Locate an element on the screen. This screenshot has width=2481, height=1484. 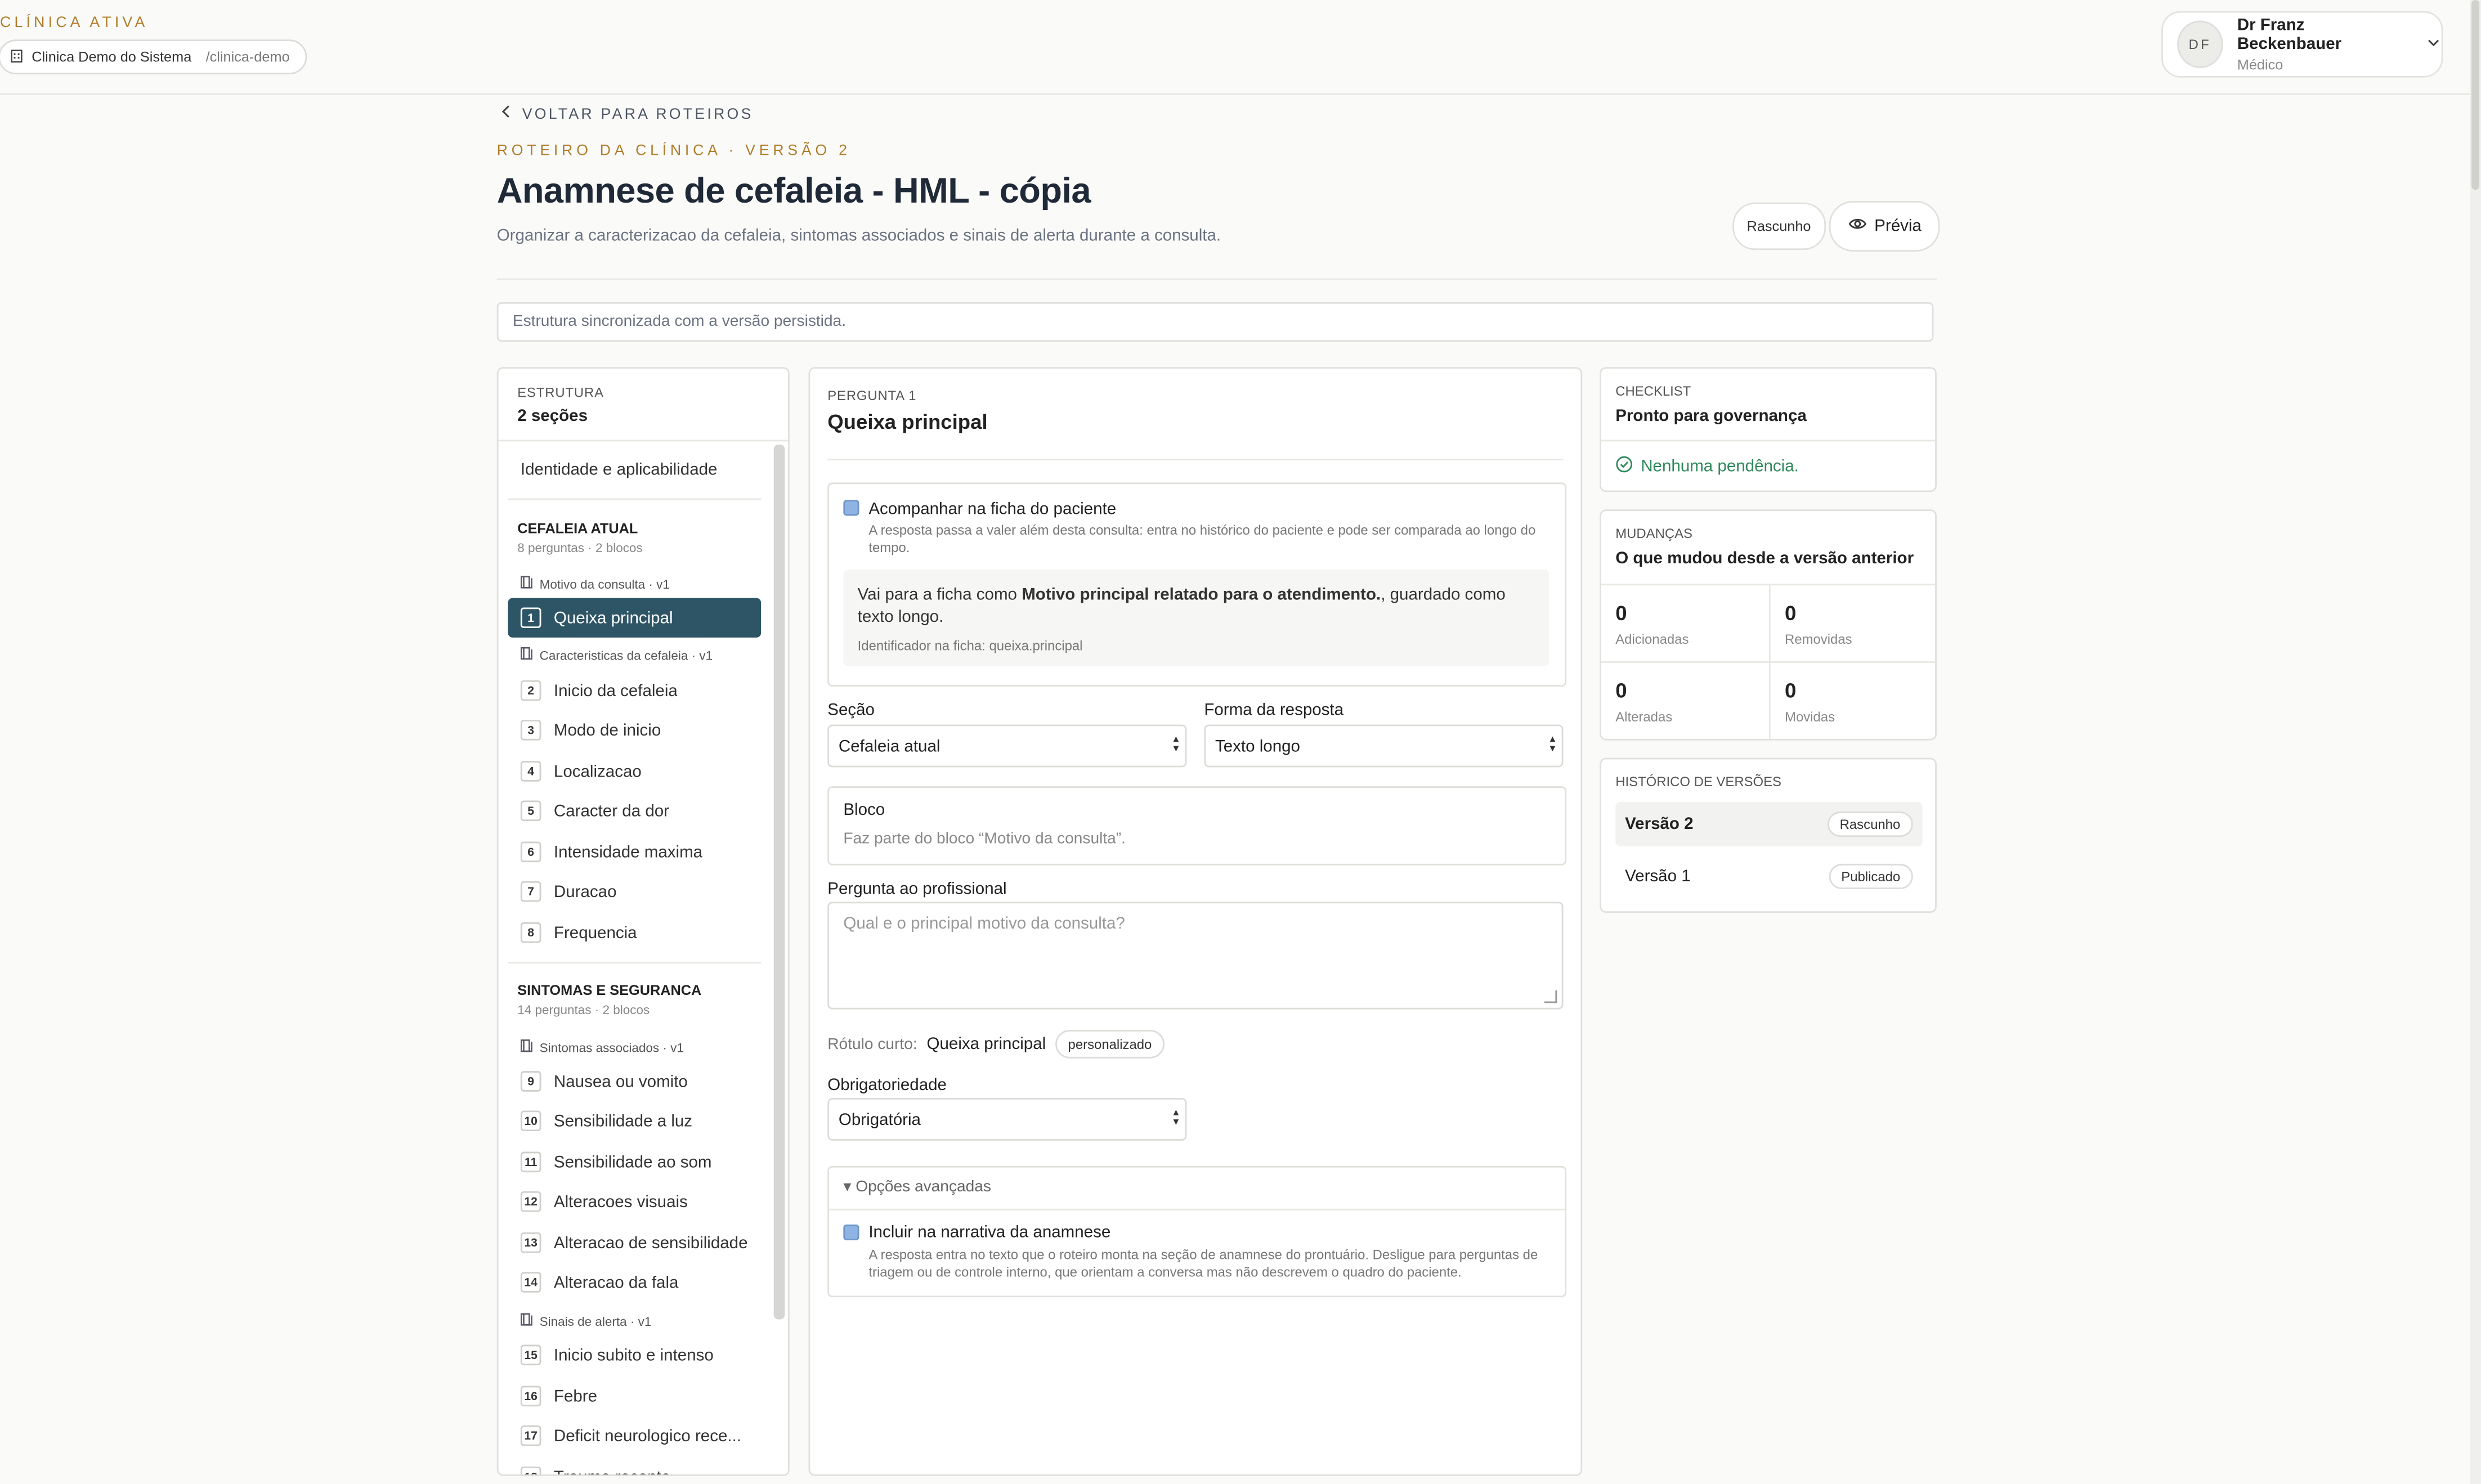
bloco-description: Faz parte do bloco “Motivo da consulta”. is located at coordinates (985, 839).